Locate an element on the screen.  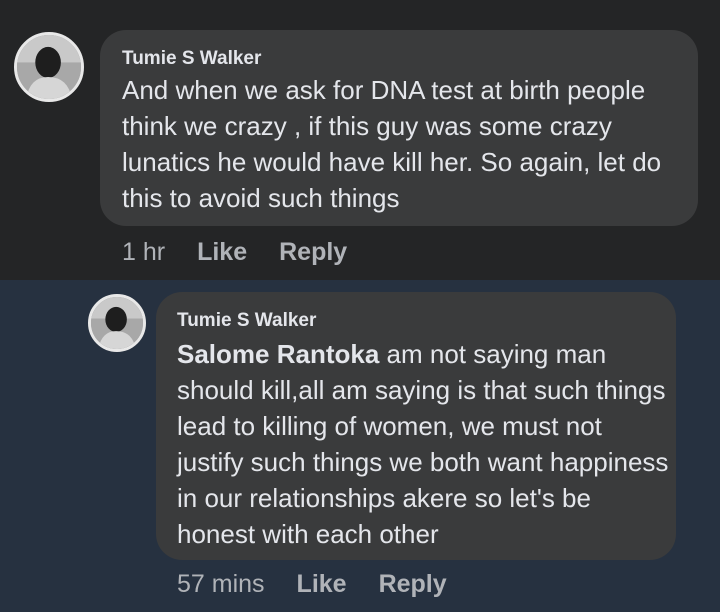
reply-timestamp: 57 mins is located at coordinates (221, 584).